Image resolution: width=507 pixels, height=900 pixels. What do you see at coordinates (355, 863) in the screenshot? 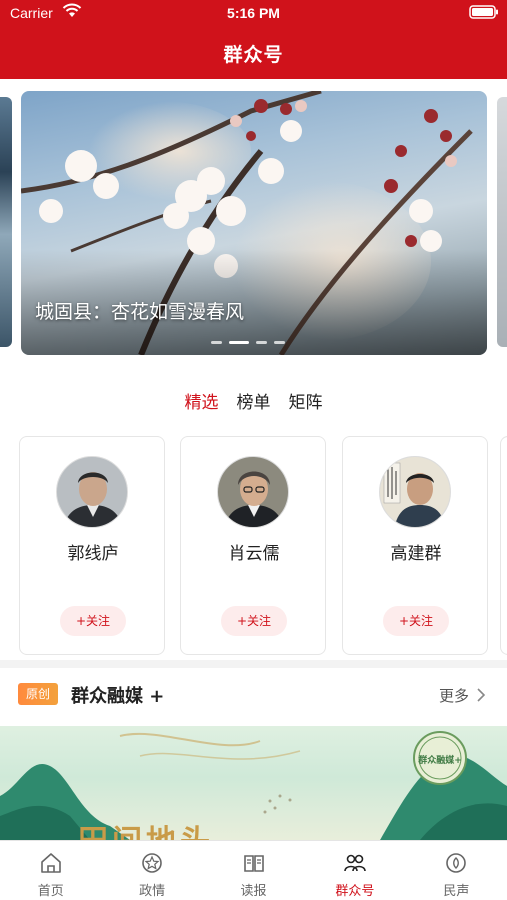
I see `people-icon` at bounding box center [355, 863].